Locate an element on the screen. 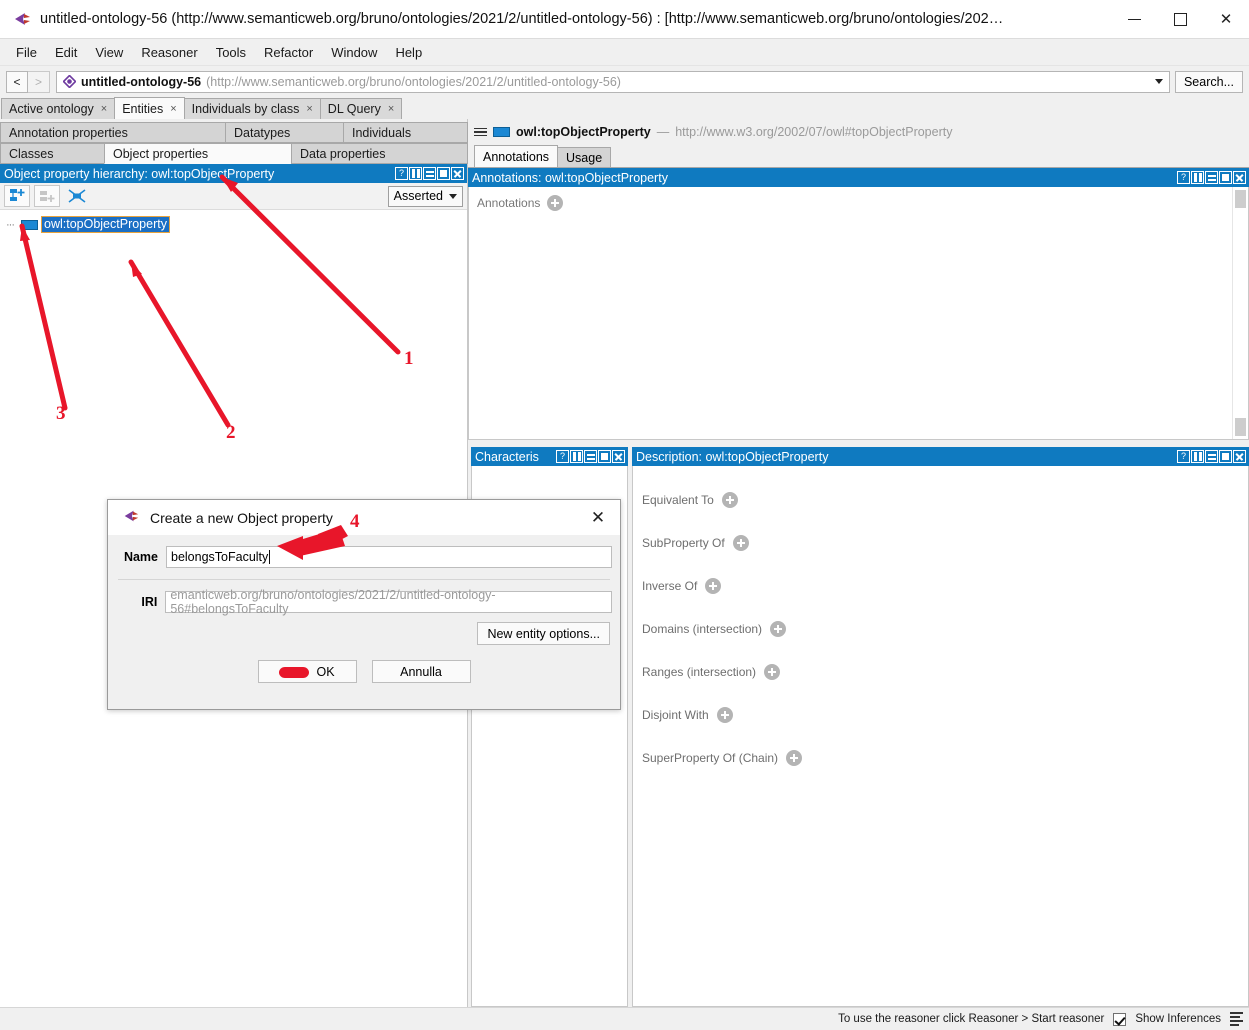 This screenshot has height=1030, width=1249. annotations-scrollbar is located at coordinates (1240, 313).